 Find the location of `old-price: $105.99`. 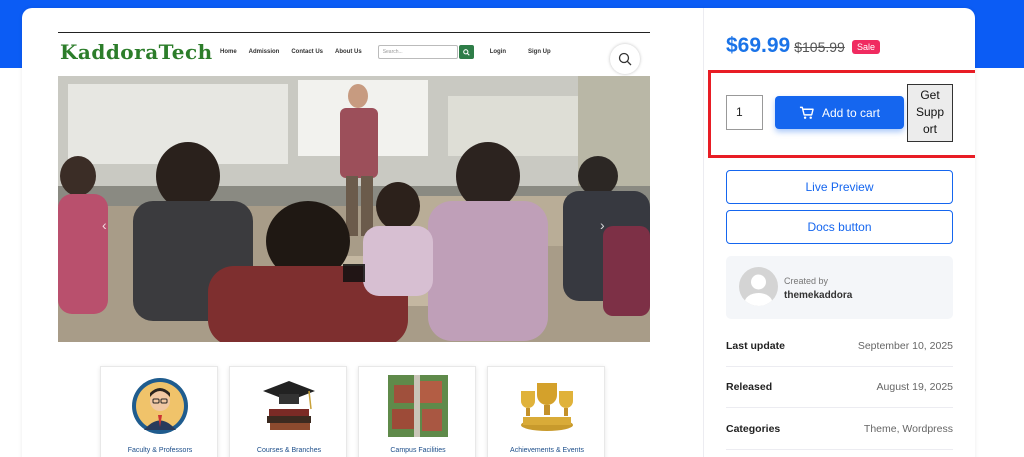

old-price: $105.99 is located at coordinates (819, 47).